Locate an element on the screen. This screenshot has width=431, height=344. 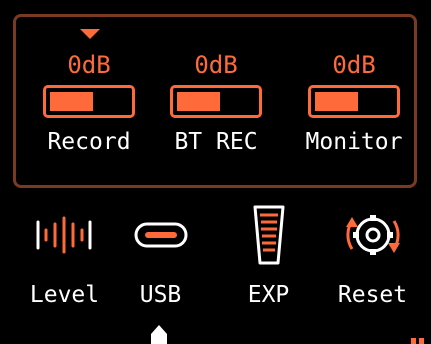
menu-item-usb: USB is located at coordinates (160, 263).